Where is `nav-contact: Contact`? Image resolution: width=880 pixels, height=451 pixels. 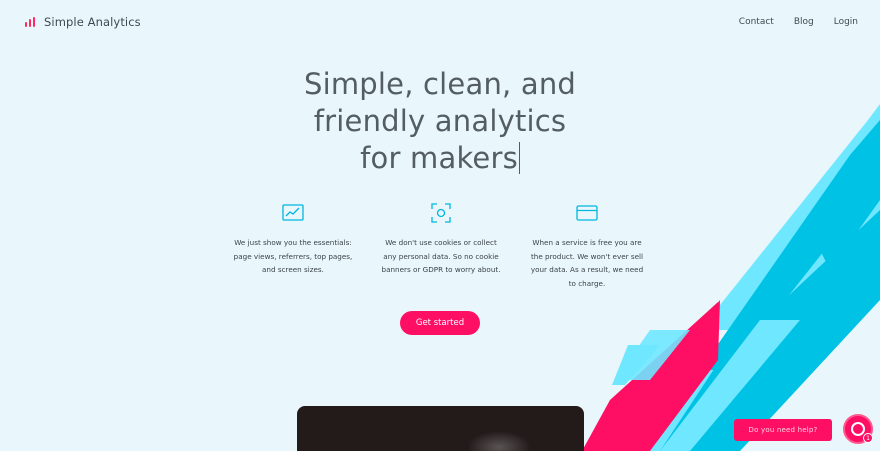 nav-contact: Contact is located at coordinates (756, 22).